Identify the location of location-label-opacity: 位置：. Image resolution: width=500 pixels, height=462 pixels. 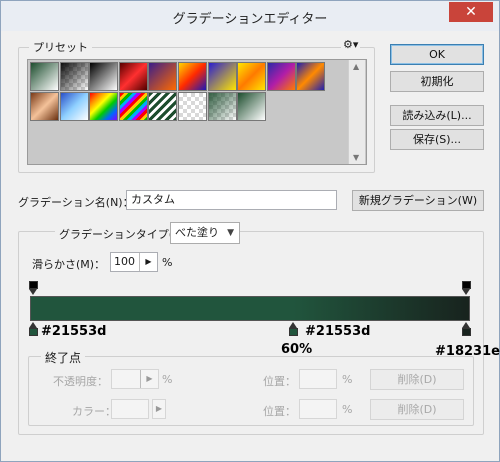
(279, 381).